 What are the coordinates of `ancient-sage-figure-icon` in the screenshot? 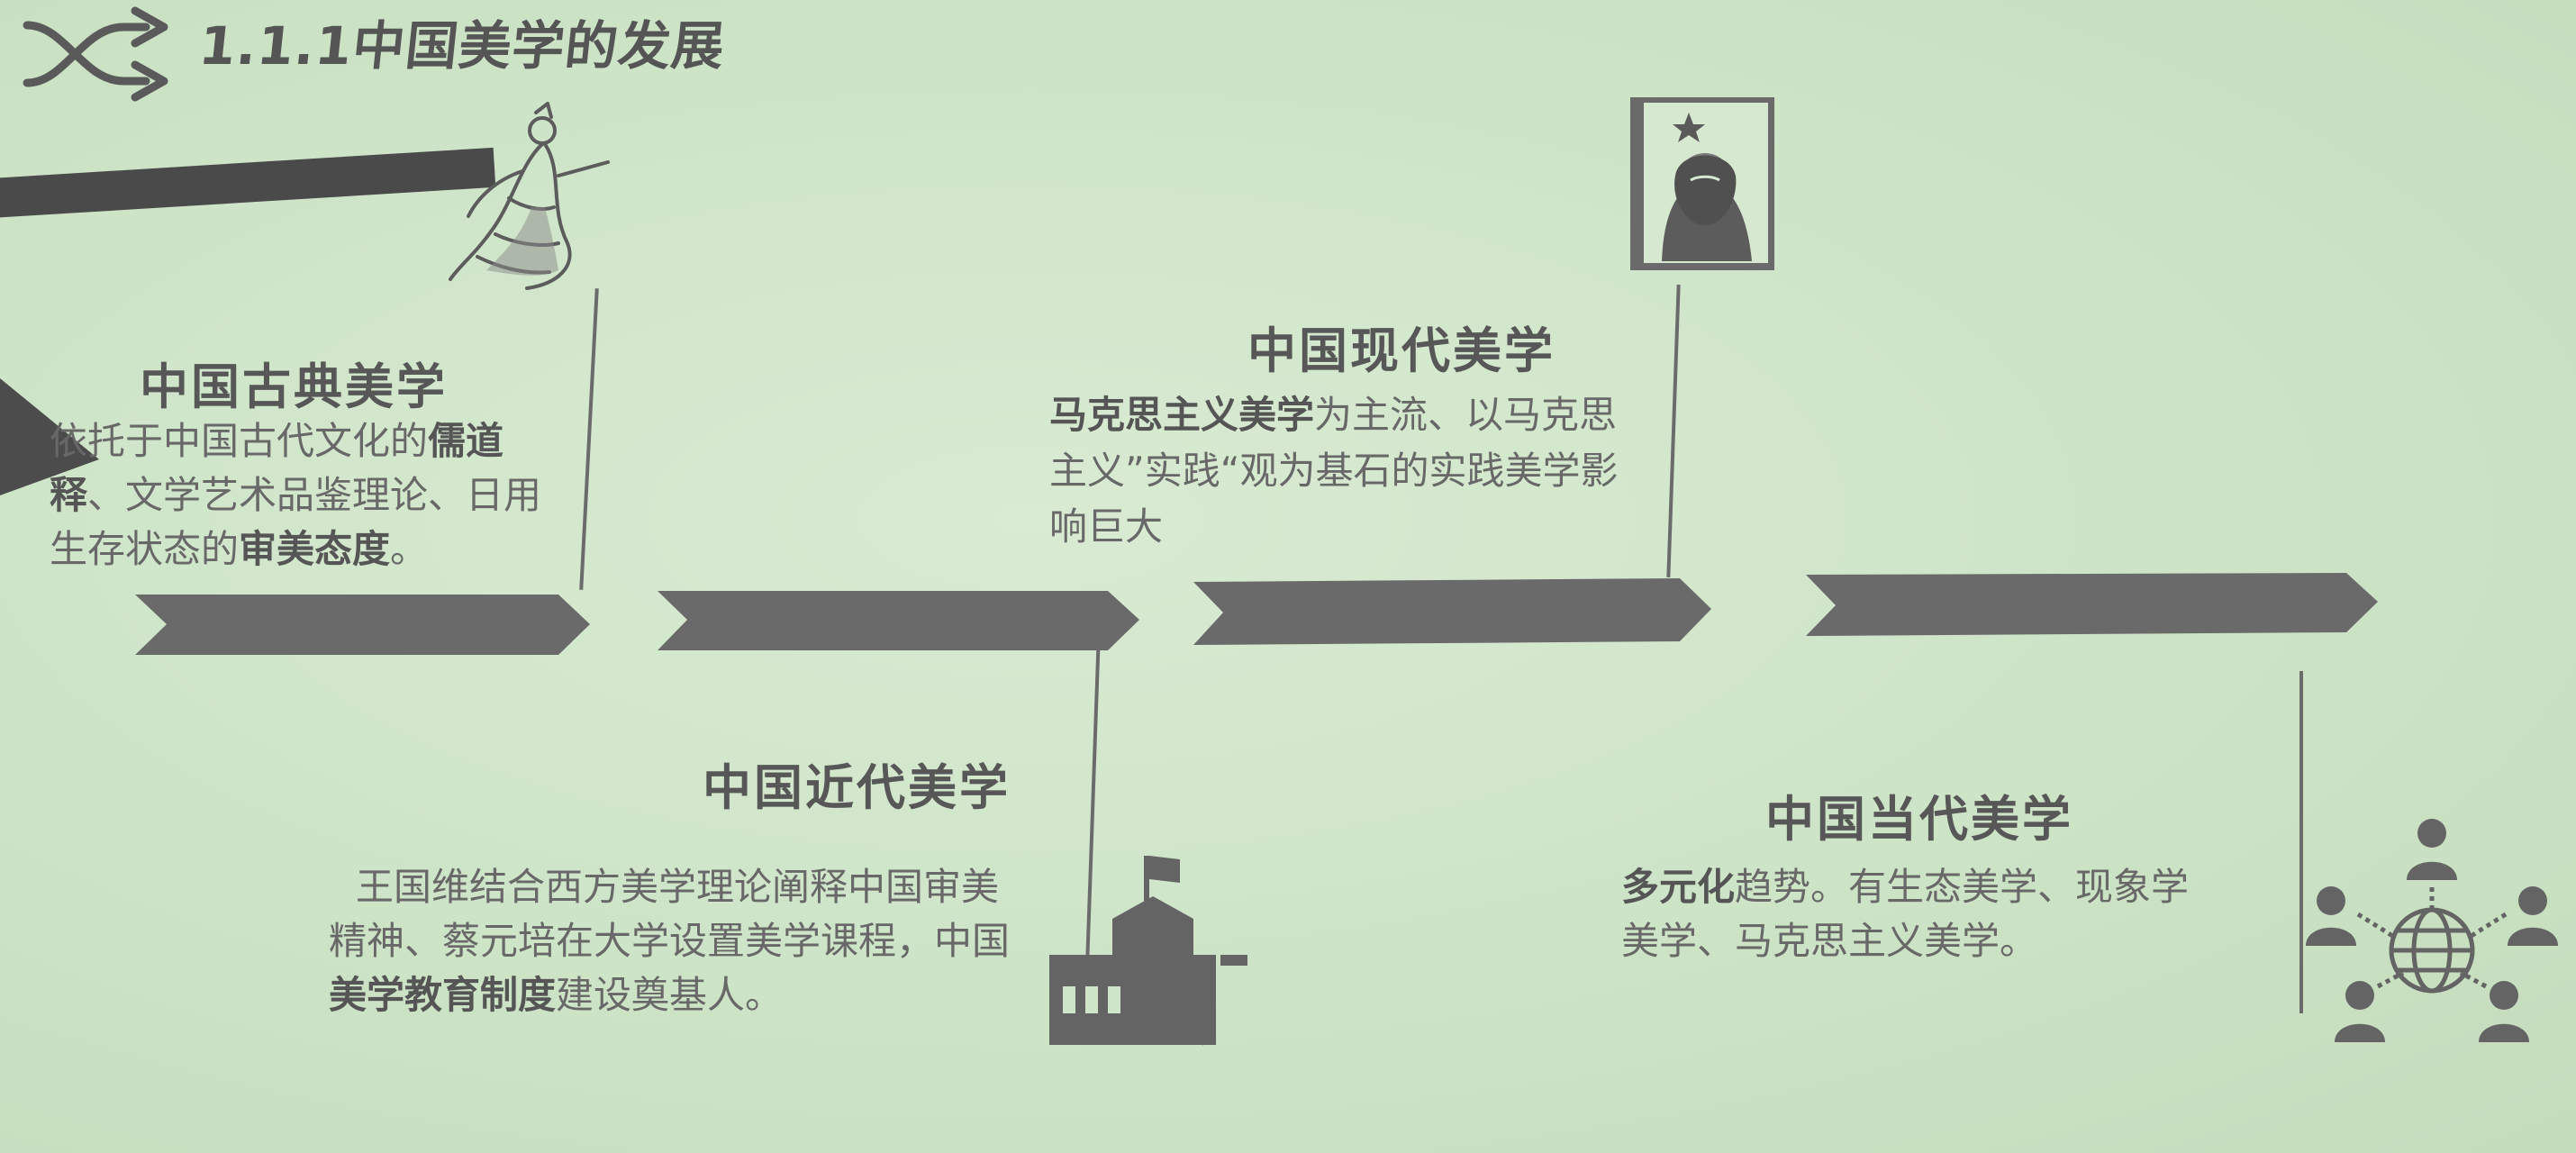 It's located at (529, 196).